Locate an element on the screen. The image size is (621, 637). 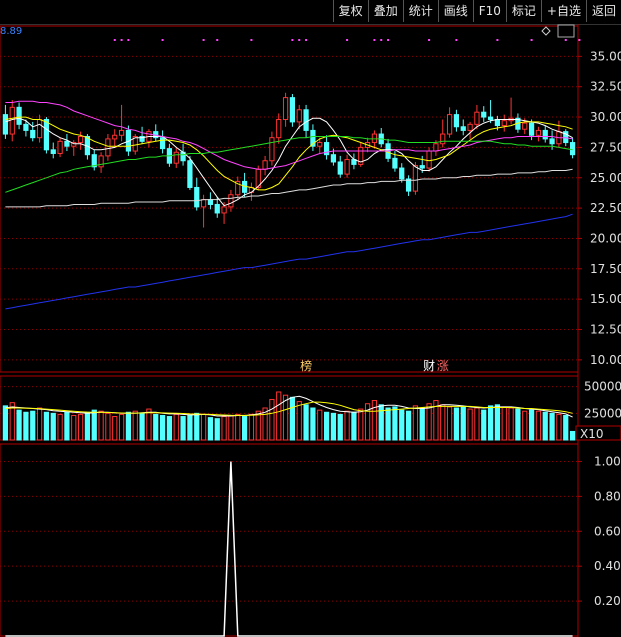
toolbar-button-overlay: 叠加 is located at coordinates (385, 11).